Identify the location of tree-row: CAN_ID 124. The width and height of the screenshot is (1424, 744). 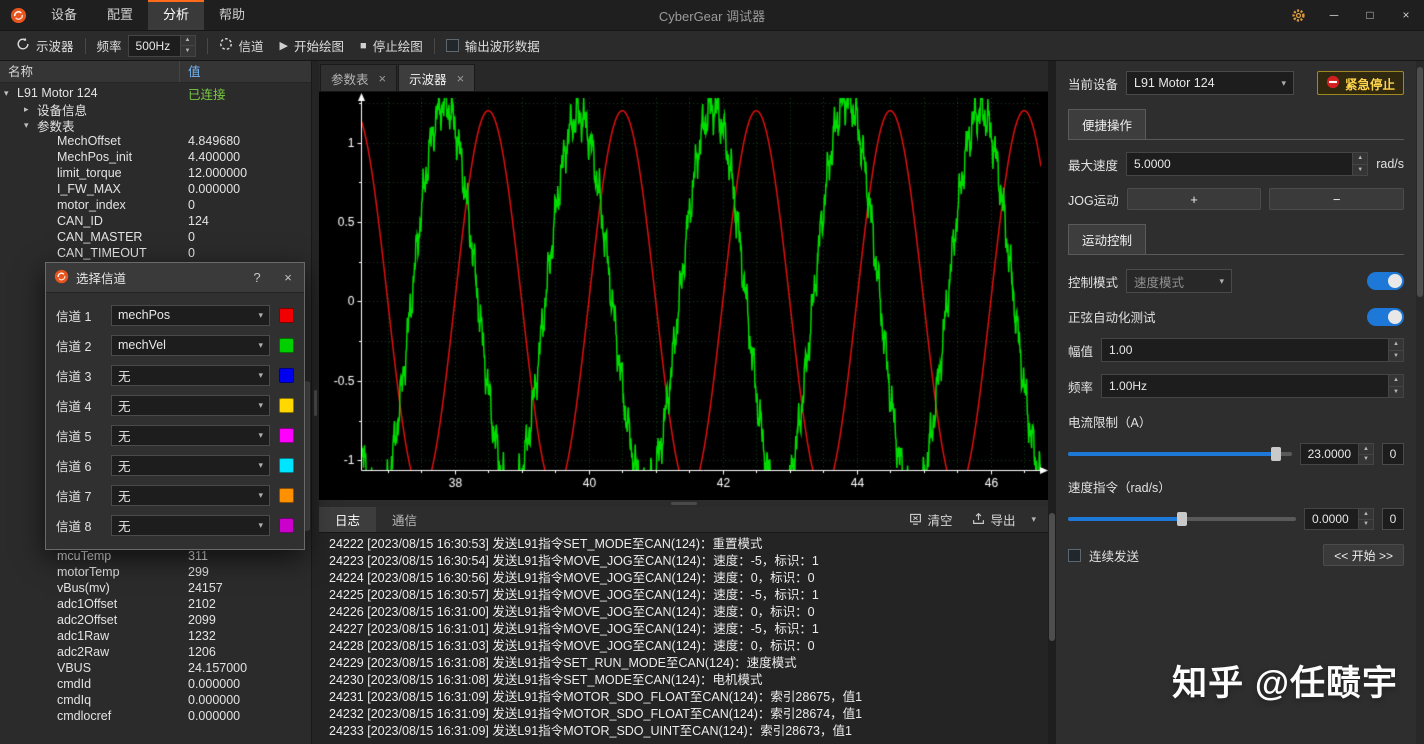
(155, 221).